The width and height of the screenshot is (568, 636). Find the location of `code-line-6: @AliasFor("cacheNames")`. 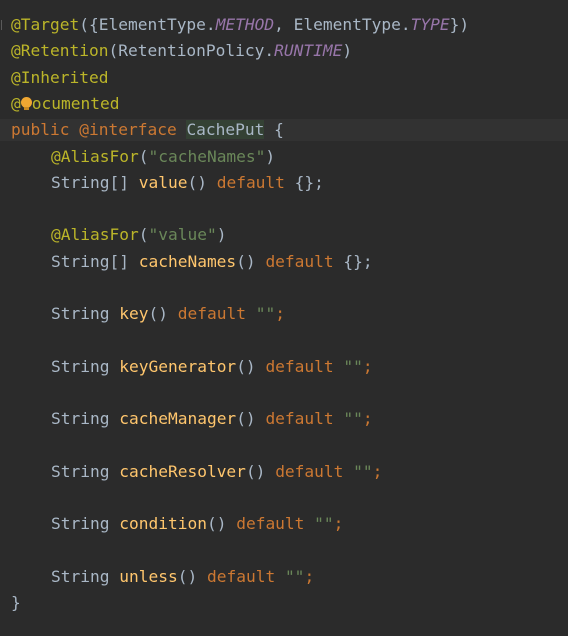

code-line-6: @AliasFor("cacheNames") is located at coordinates (163, 156).